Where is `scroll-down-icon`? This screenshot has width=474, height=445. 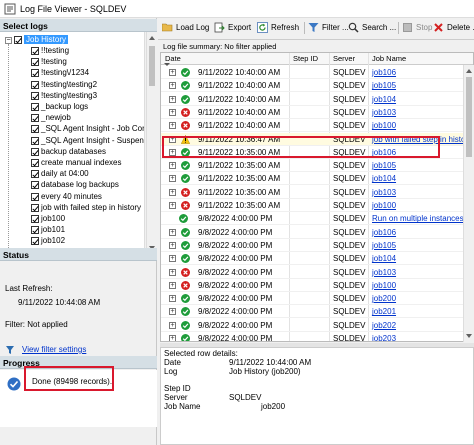 scroll-down-icon is located at coordinates (469, 336).